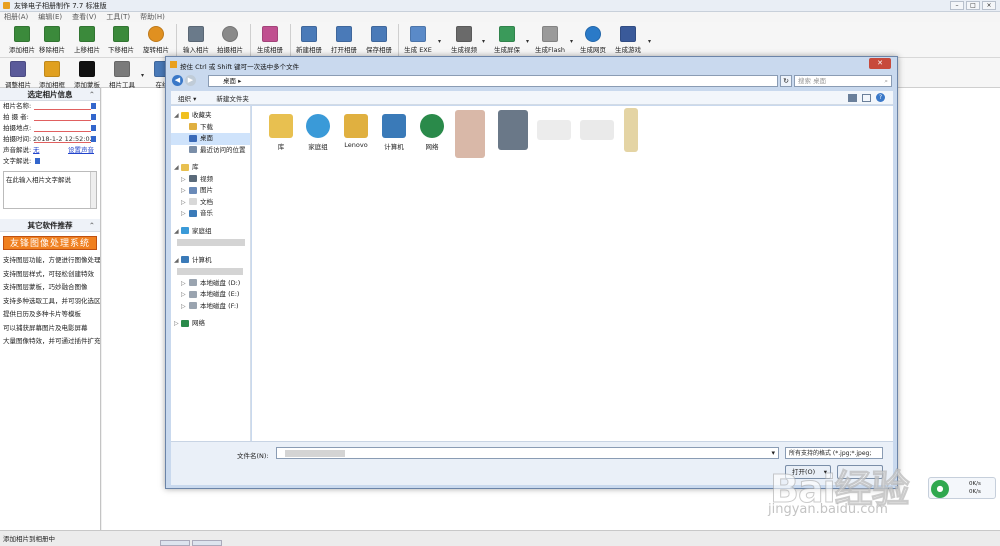  What do you see at coordinates (270, 34) in the screenshot?
I see `make-album-icon` at bounding box center [270, 34].